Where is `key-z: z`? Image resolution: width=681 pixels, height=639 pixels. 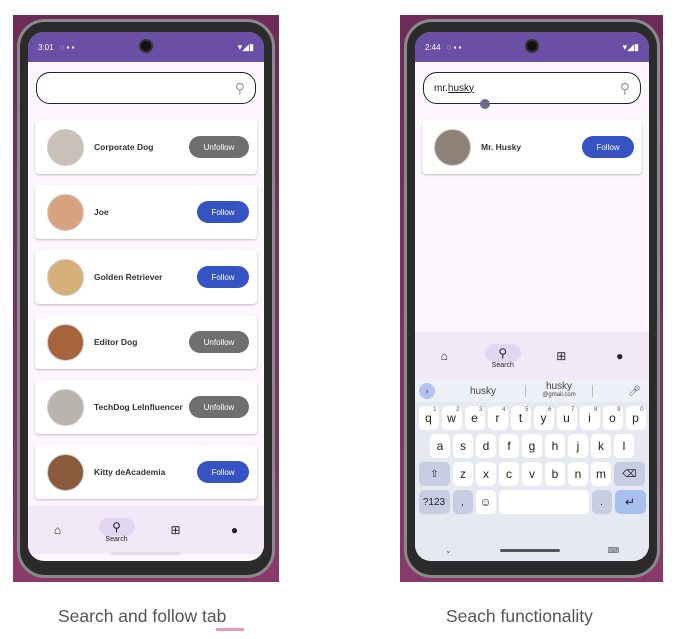
key-z: z is located at coordinates (463, 474).